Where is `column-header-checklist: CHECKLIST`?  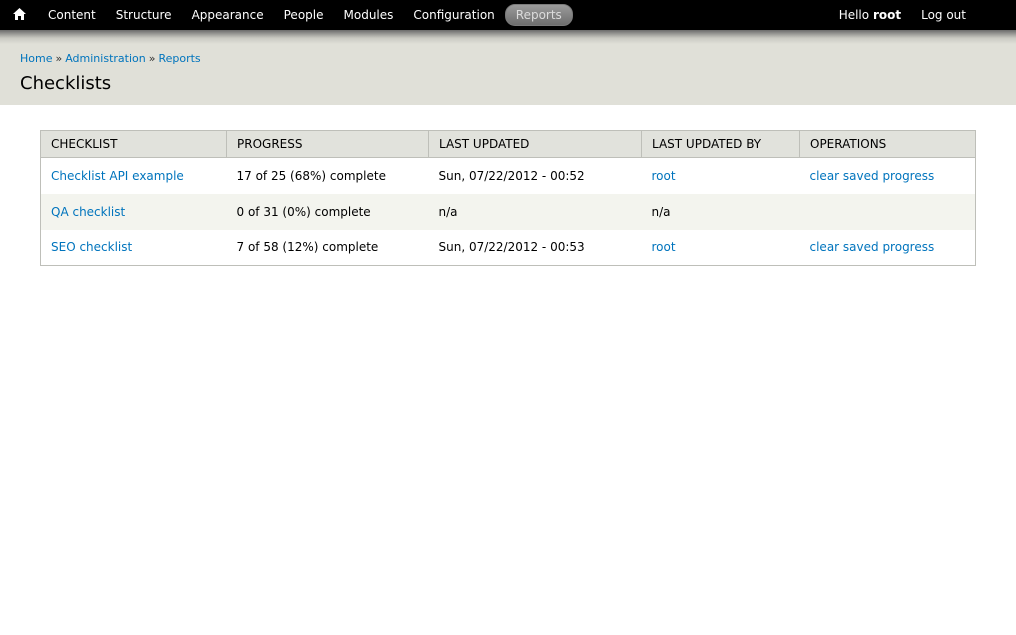
column-header-checklist: CHECKLIST is located at coordinates (133, 144).